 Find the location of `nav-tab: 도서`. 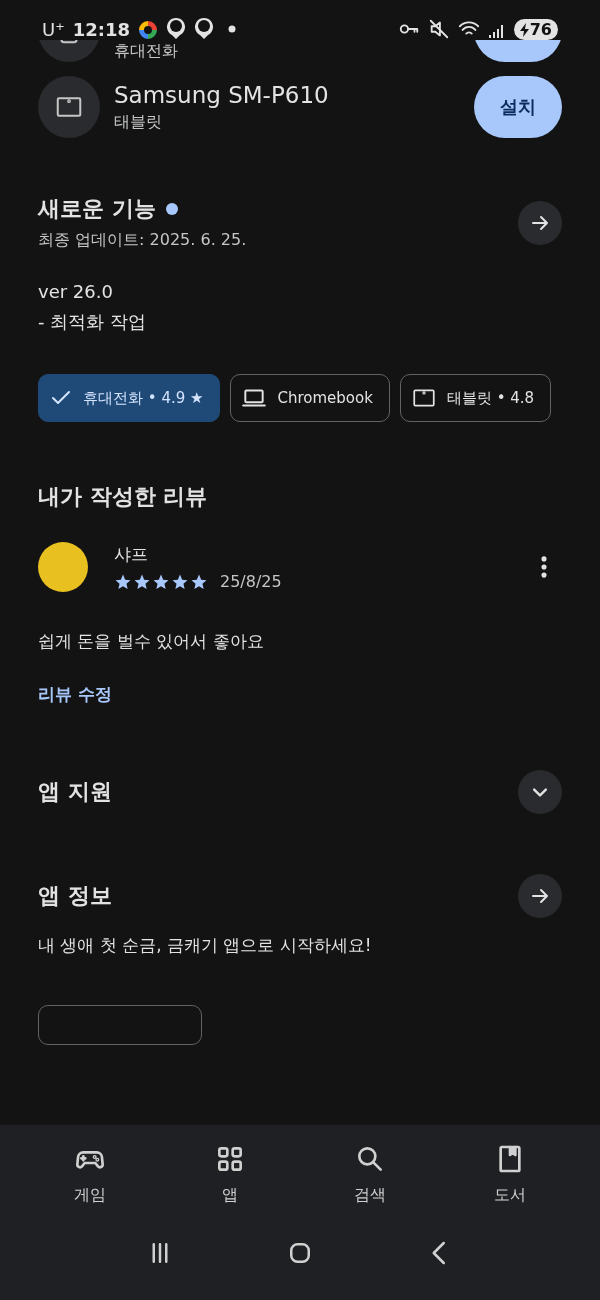

nav-tab: 도서 is located at coordinates (510, 1174).